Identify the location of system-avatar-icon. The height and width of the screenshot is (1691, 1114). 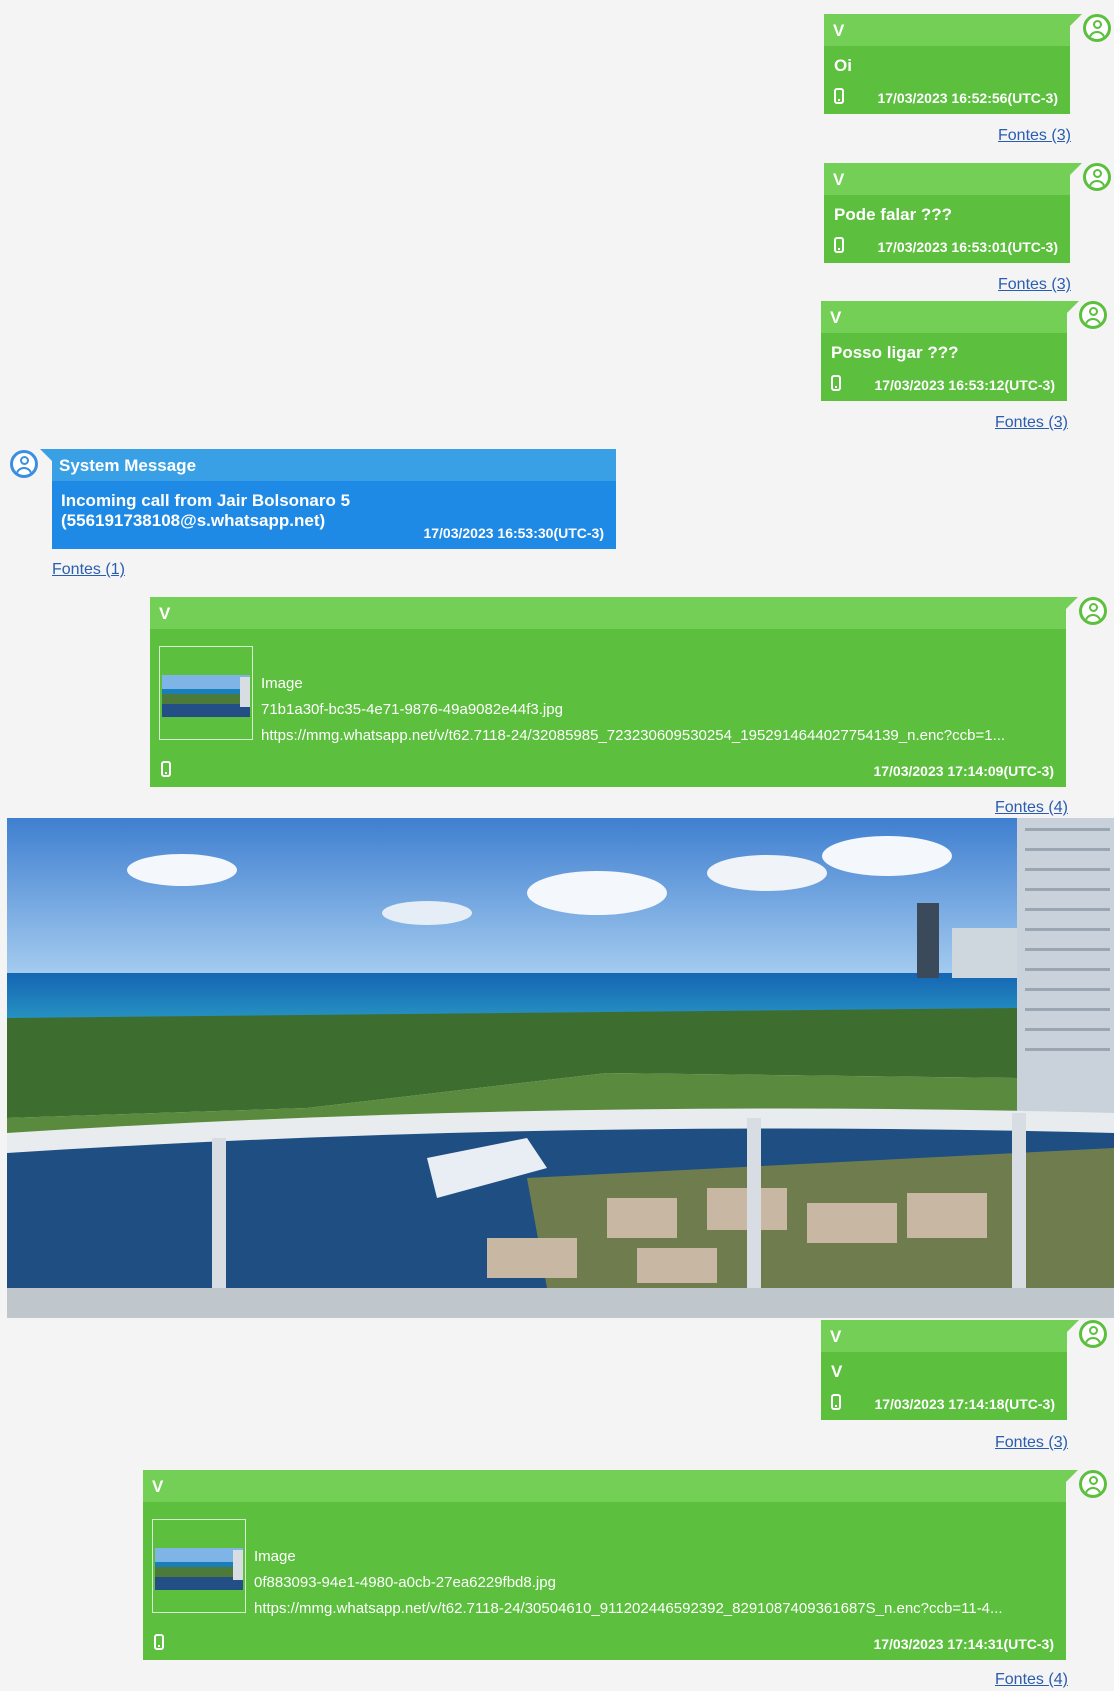
(24, 464).